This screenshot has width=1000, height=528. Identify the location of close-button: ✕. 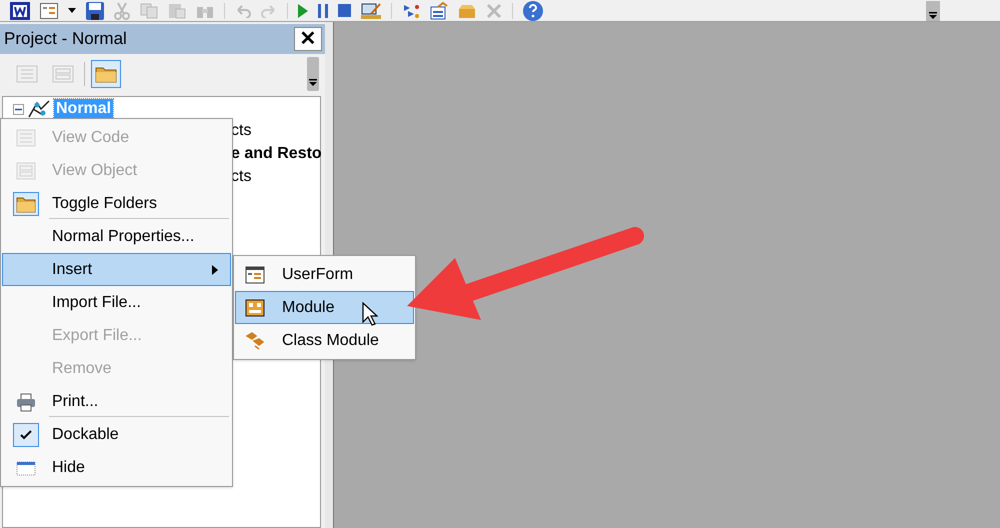
(308, 39).